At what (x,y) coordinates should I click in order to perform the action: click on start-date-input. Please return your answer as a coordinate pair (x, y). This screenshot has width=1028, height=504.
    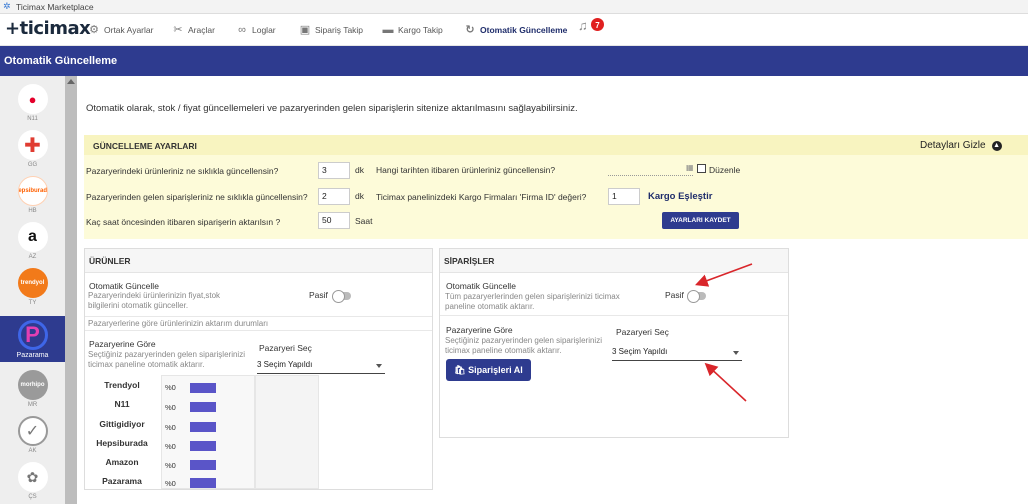
    Looking at the image, I should click on (650, 175).